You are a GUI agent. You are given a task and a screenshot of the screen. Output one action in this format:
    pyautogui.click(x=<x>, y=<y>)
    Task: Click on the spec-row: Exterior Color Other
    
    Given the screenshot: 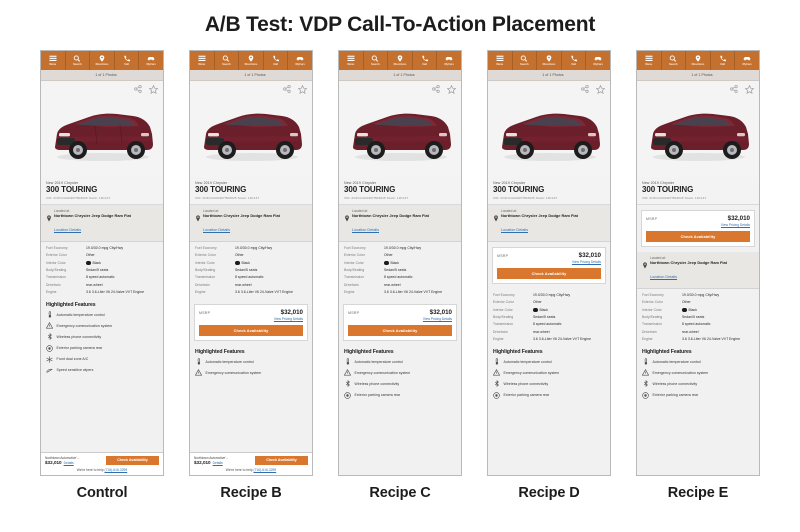 What is the action you would take?
    pyautogui.click(x=102, y=255)
    